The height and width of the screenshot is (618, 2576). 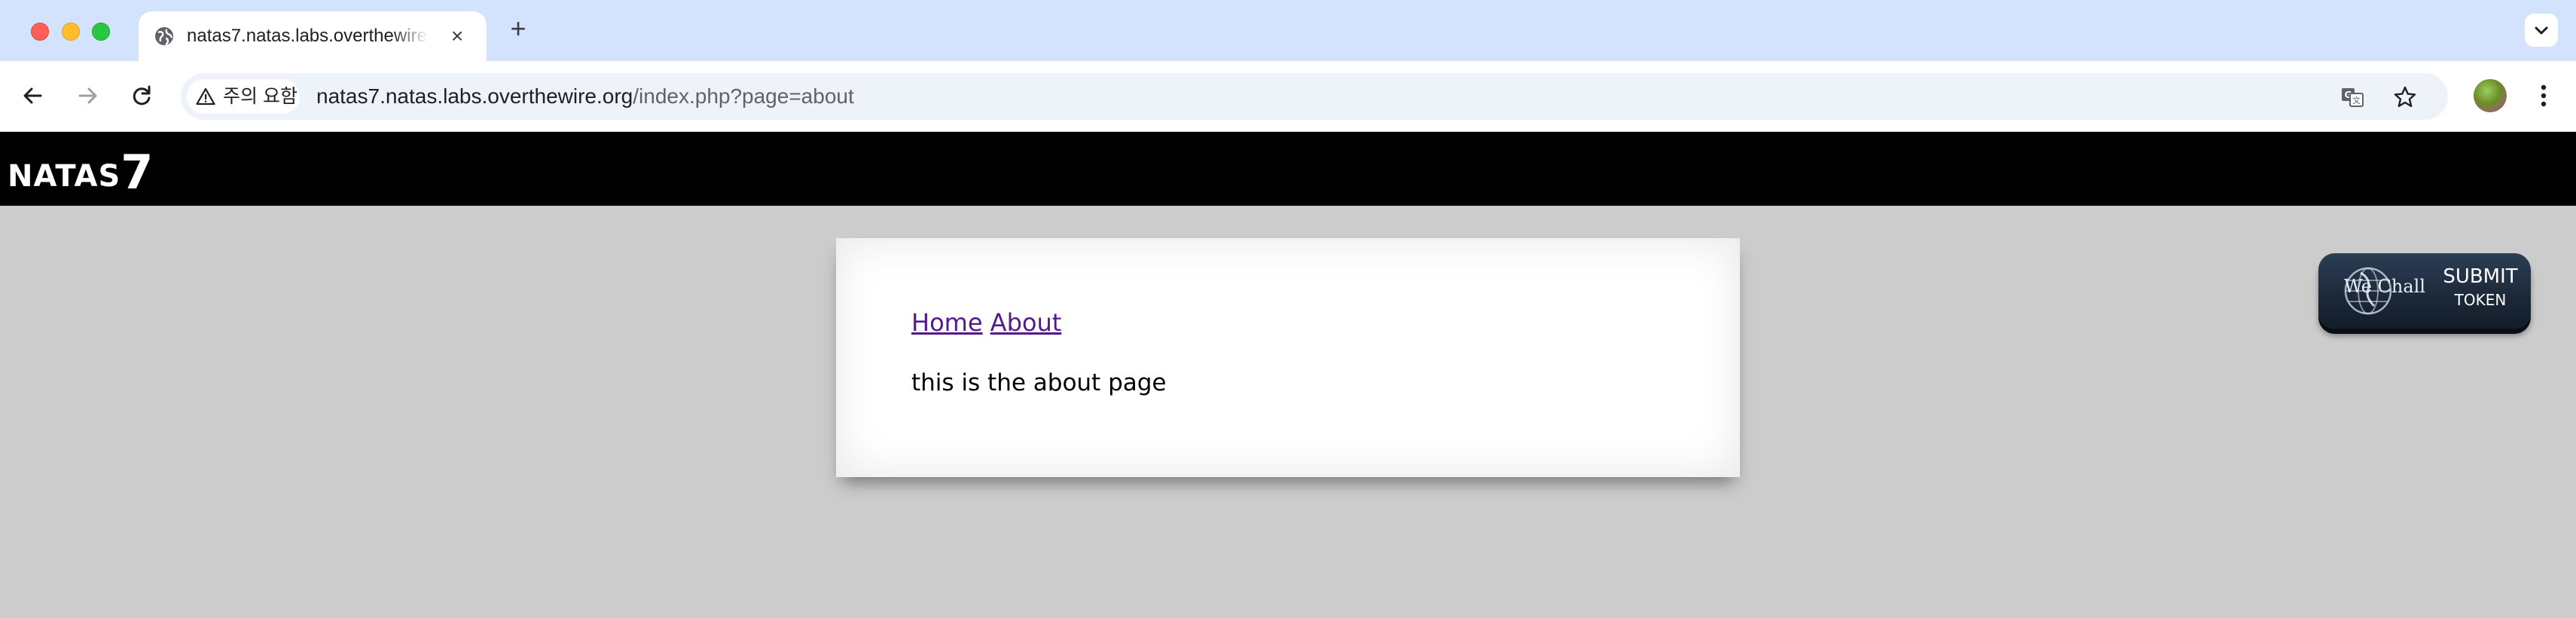 I want to click on close-window-button, so click(x=40, y=32).